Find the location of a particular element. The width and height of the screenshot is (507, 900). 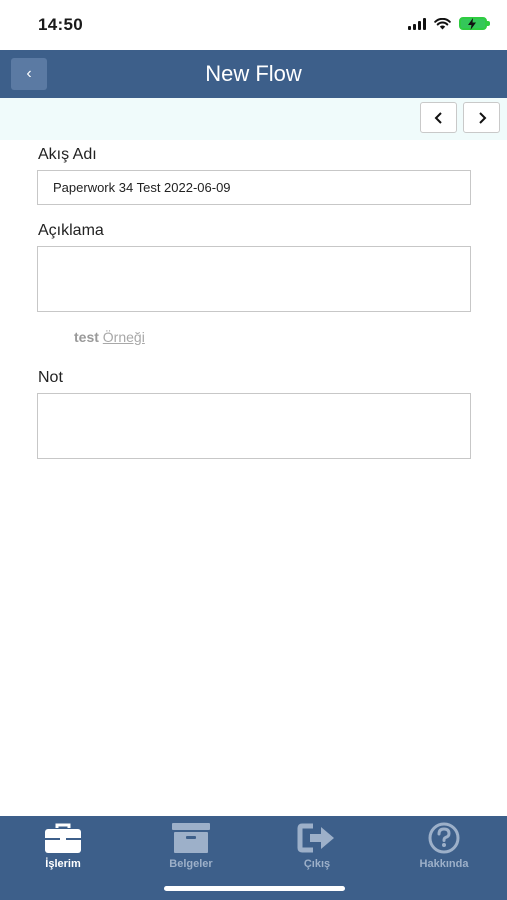

status-bar: 14:50 is located at coordinates (253, 25).